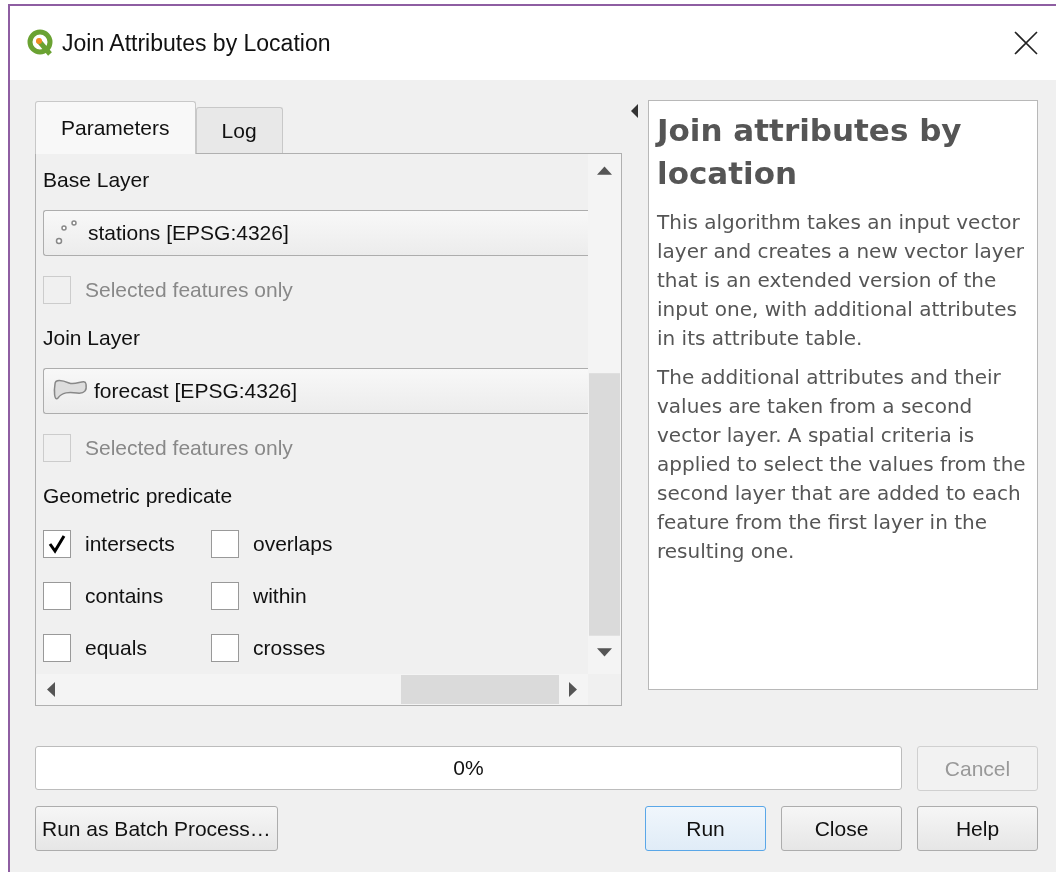 This screenshot has width=1056, height=872. I want to click on tab: Log, so click(239, 130).